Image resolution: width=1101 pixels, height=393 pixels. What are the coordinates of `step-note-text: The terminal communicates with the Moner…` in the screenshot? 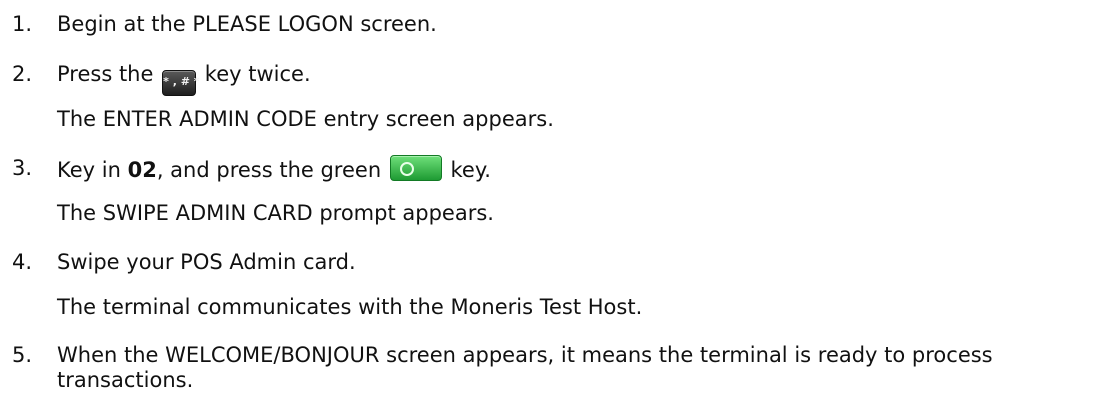 It's located at (350, 307).